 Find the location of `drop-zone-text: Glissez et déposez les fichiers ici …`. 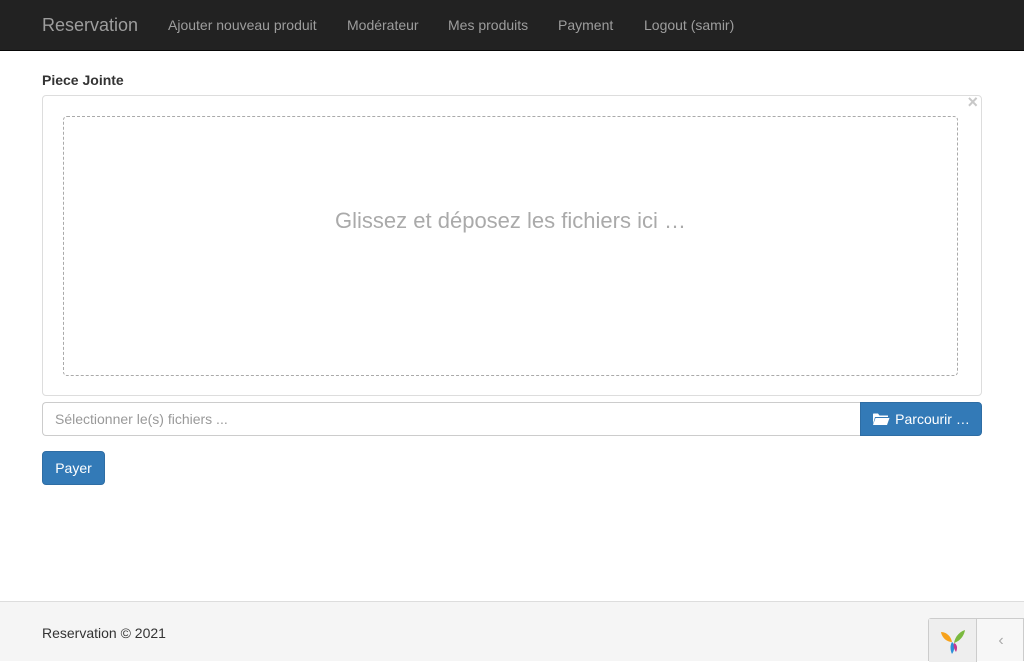

drop-zone-text: Glissez et déposez les fichiers ici … is located at coordinates (510, 220).